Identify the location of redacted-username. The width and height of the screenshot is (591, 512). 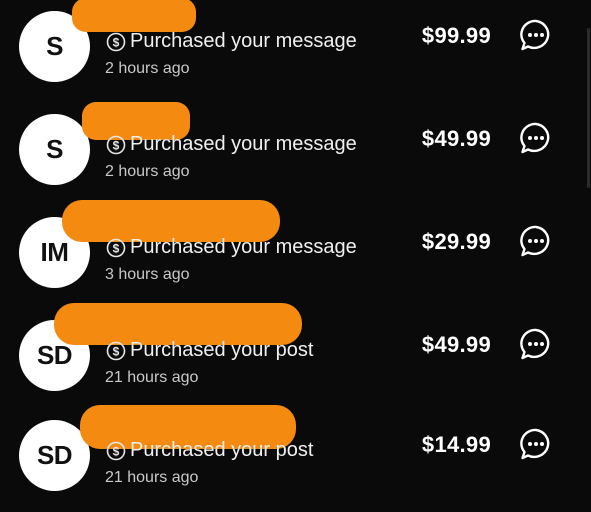
(134, 16).